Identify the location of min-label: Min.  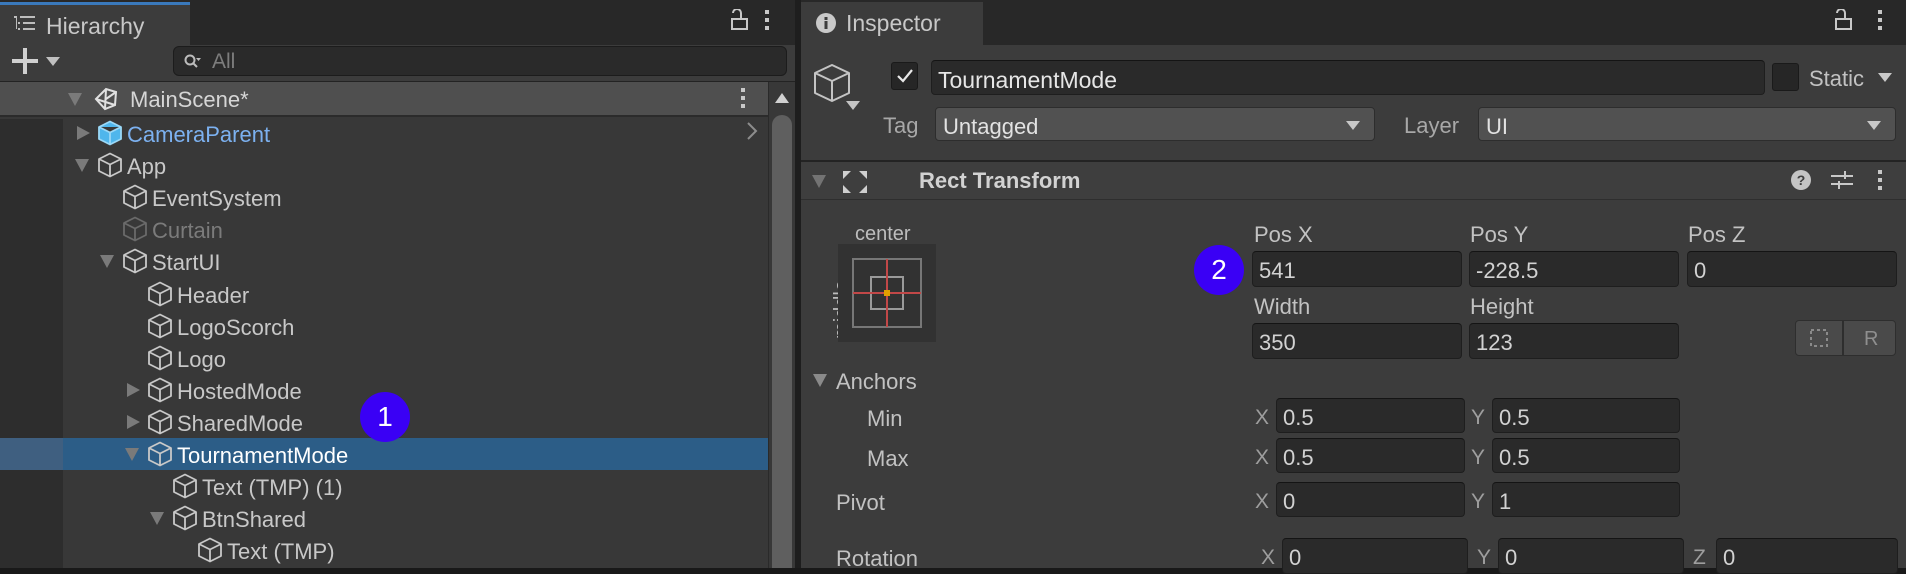
(885, 418).